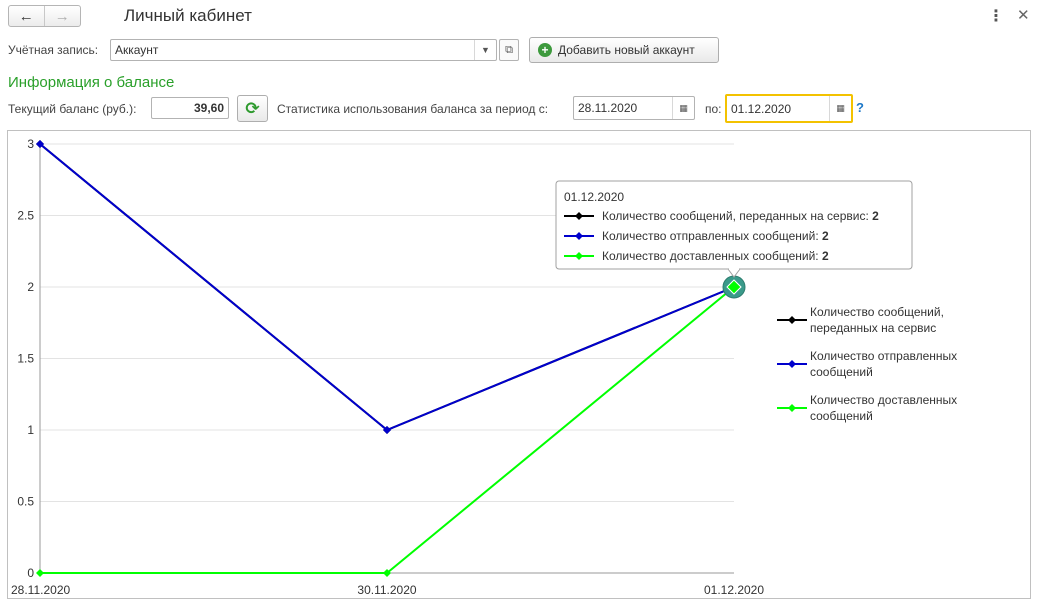 This screenshot has height=606, width=1043. What do you see at coordinates (30, 287) in the screenshot?
I see `y-tick-label: 2` at bounding box center [30, 287].